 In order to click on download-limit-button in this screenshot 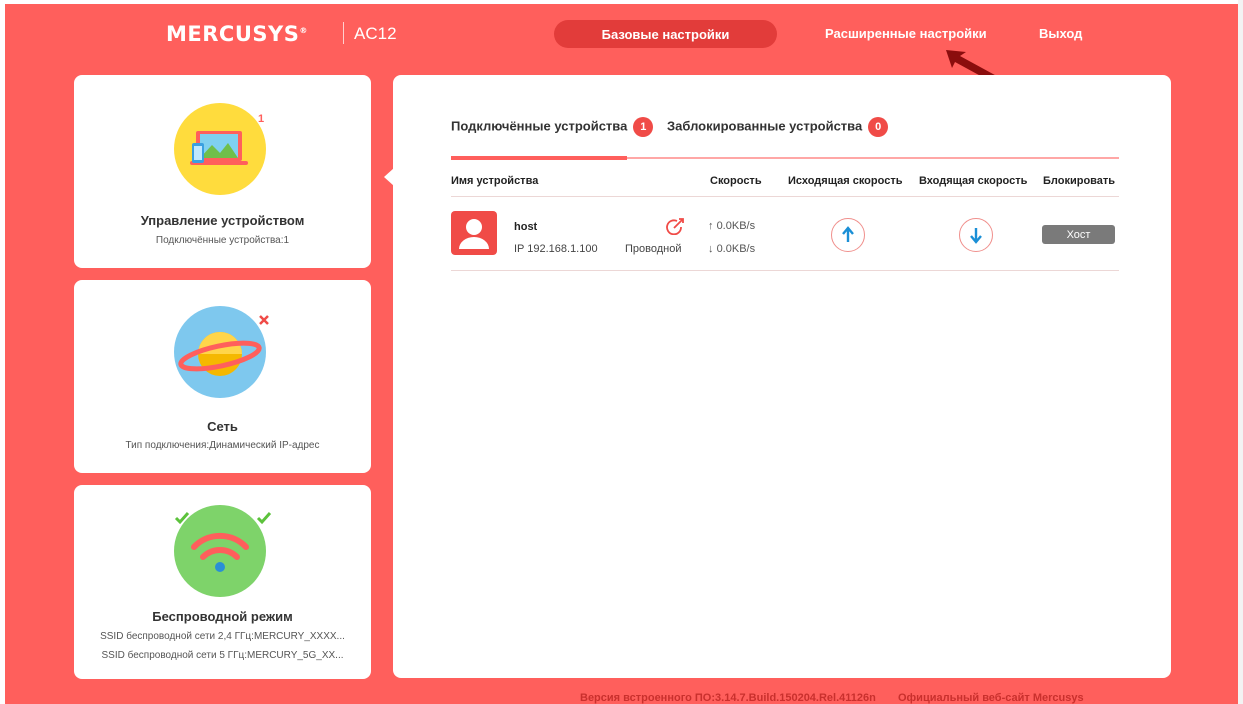, I will do `click(976, 235)`.